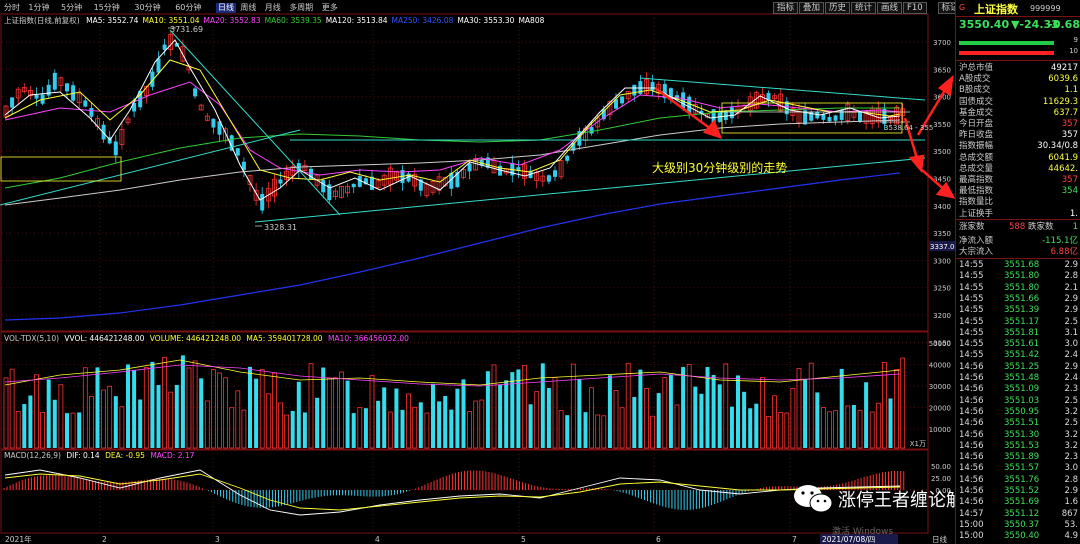  Describe the element at coordinates (942, 289) in the screenshot. I see `price-tick: 3250` at that location.